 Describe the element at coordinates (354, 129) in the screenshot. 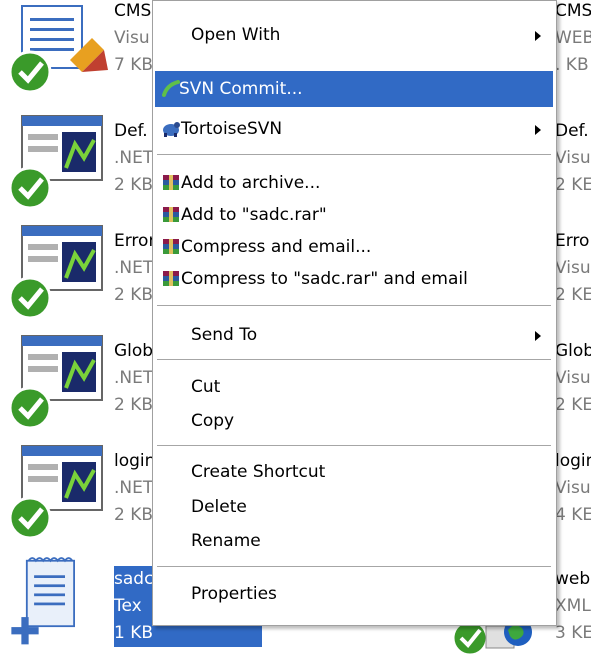

I see `menu-item-tortoisesvn: TortoiseSVN` at that location.